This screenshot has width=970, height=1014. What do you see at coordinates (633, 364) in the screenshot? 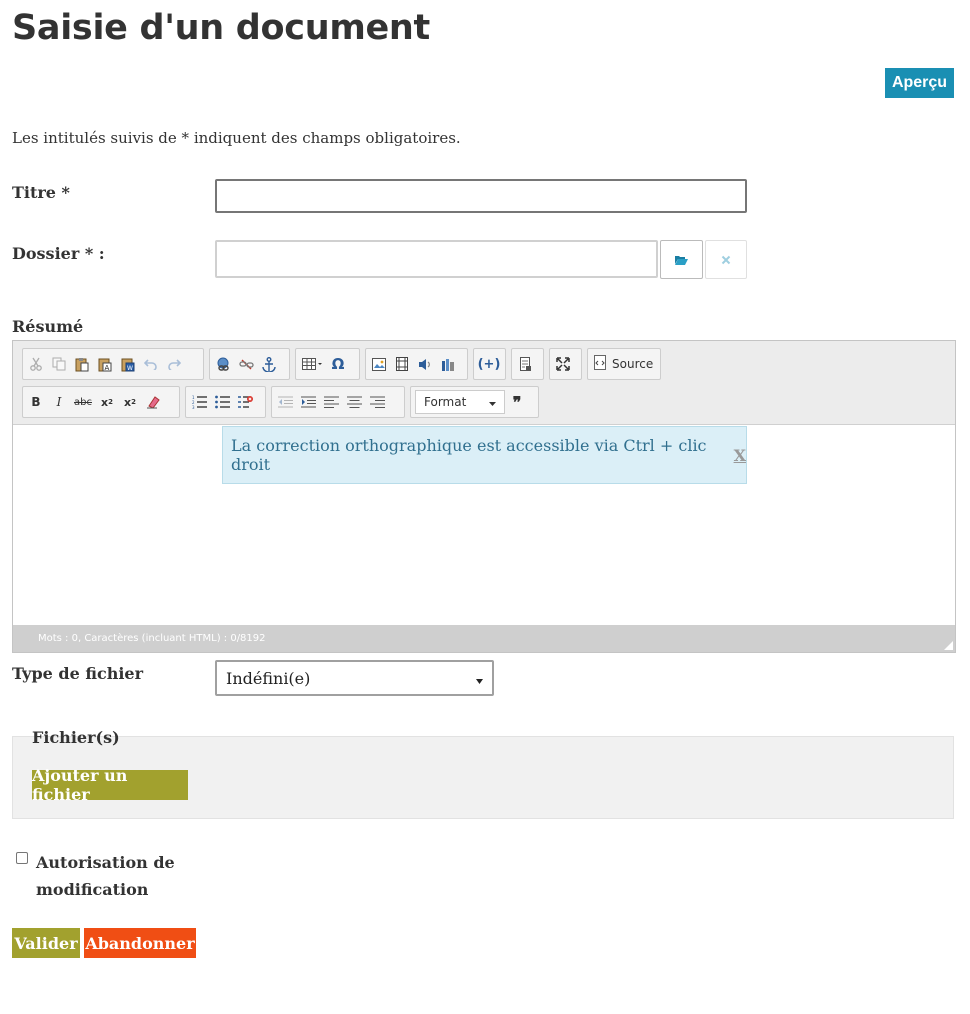
I see `source-label: Source` at bounding box center [633, 364].